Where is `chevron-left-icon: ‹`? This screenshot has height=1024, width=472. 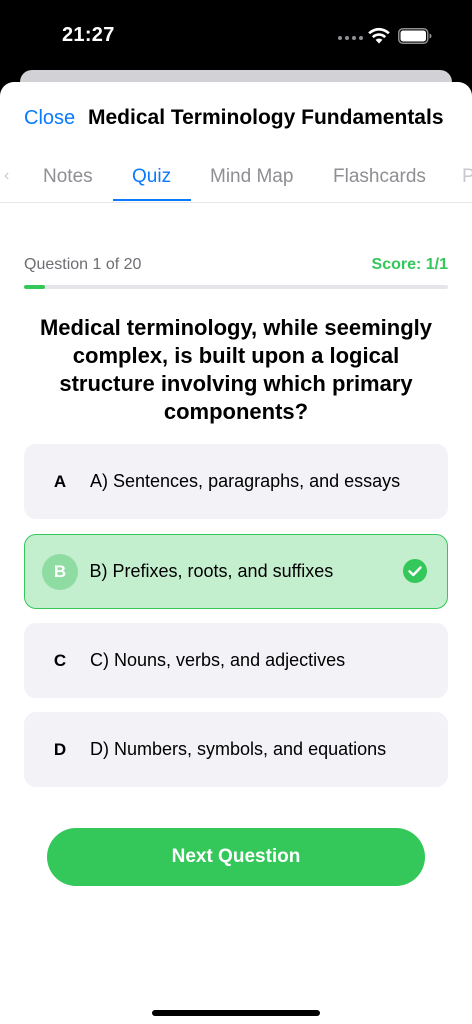 chevron-left-icon: ‹ is located at coordinates (6, 176).